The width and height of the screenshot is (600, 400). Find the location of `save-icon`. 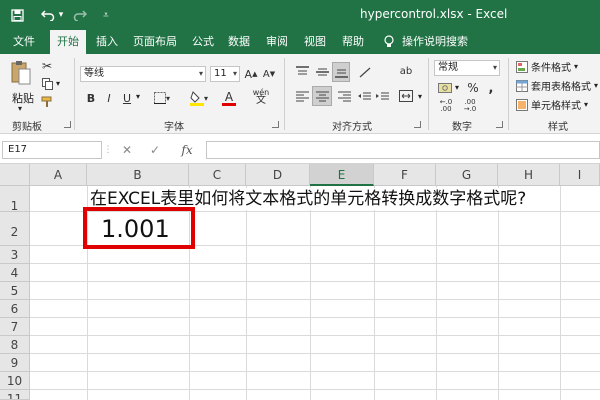

save-icon is located at coordinates (17, 15).